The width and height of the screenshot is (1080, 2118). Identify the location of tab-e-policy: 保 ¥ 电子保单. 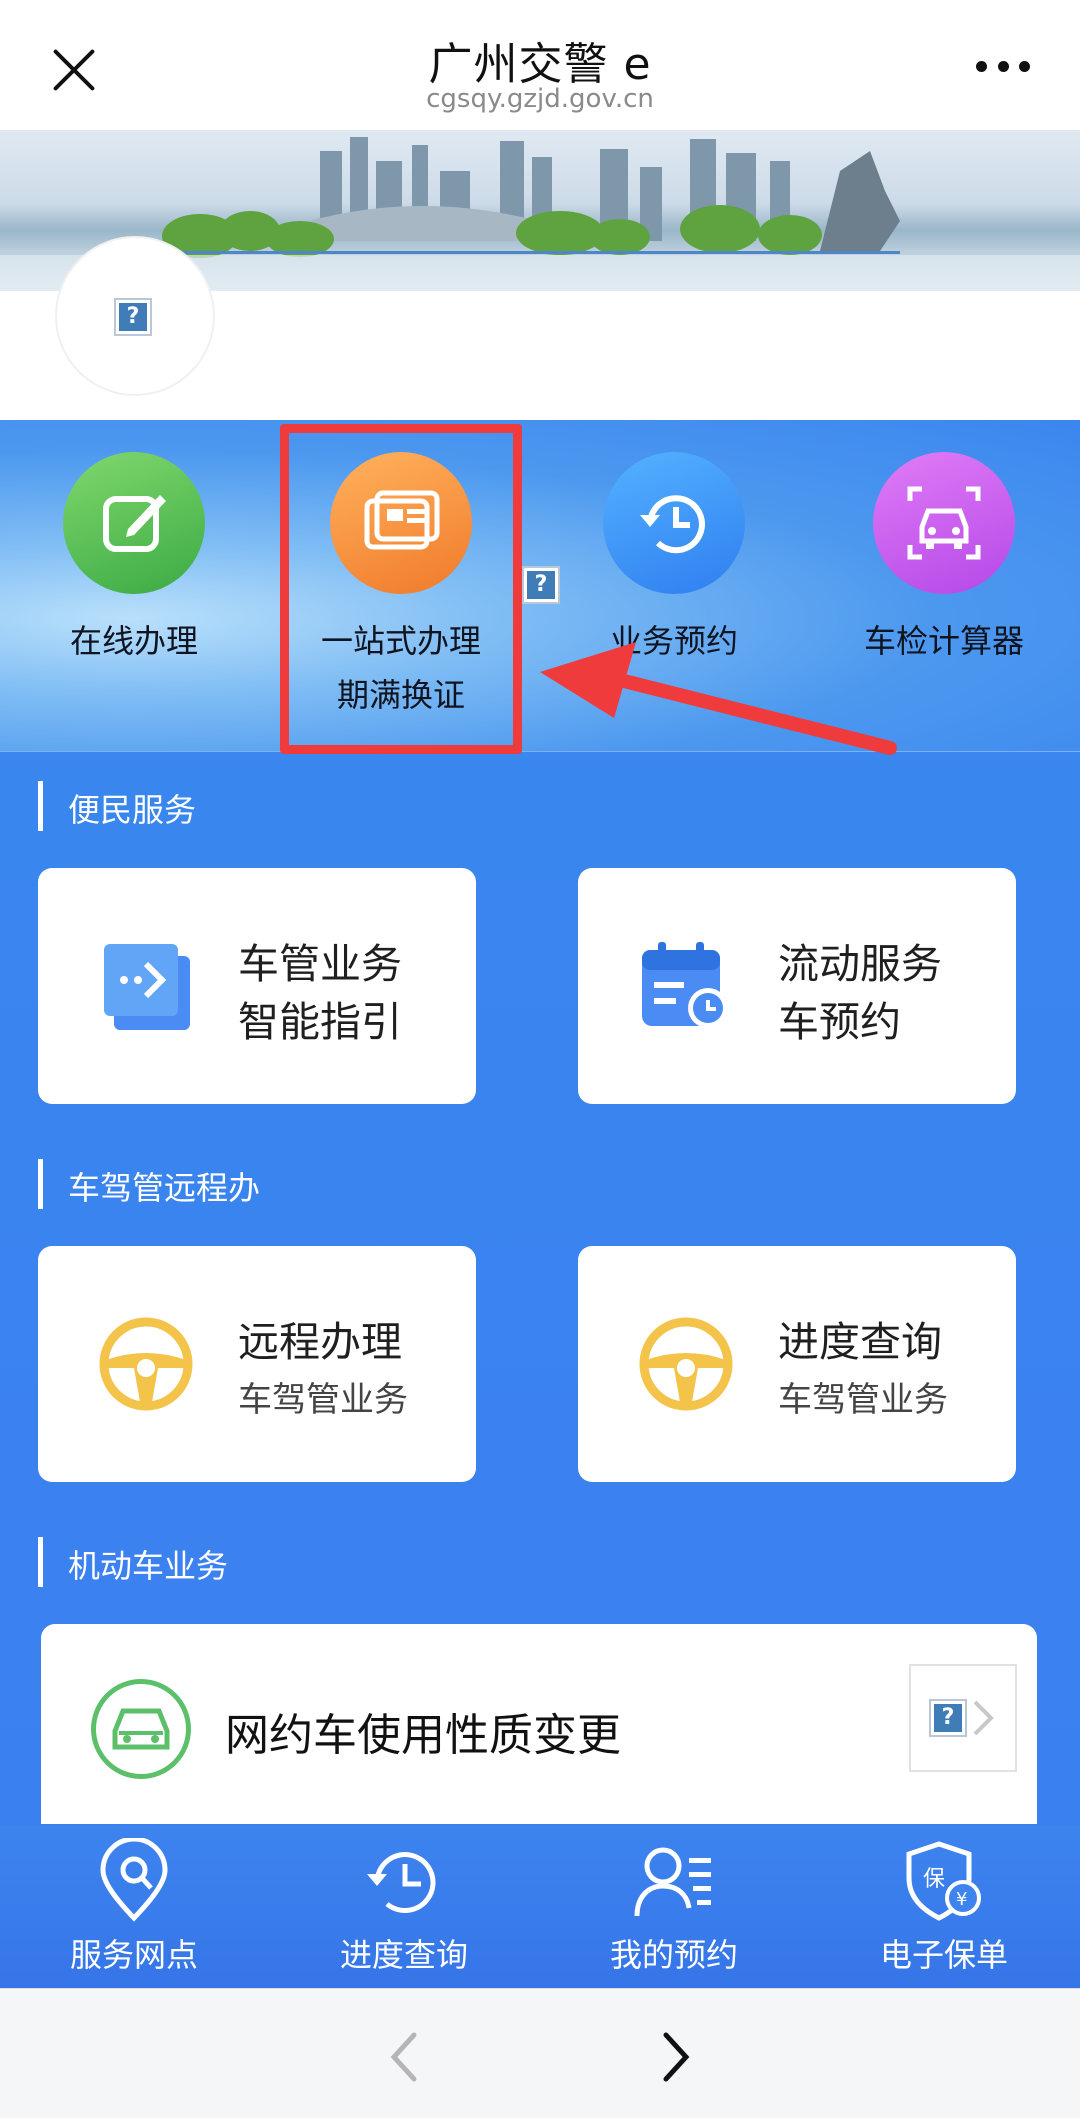
(944, 1907).